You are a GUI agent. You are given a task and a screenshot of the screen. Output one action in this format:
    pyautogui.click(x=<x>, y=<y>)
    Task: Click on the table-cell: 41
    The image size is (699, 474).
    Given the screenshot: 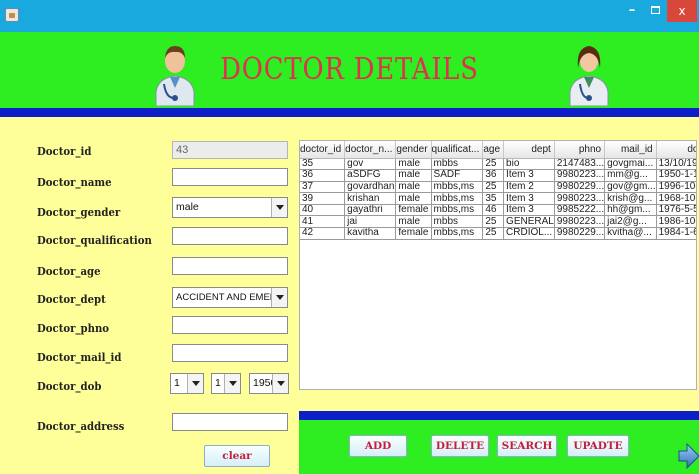 What is the action you would take?
    pyautogui.click(x=323, y=222)
    